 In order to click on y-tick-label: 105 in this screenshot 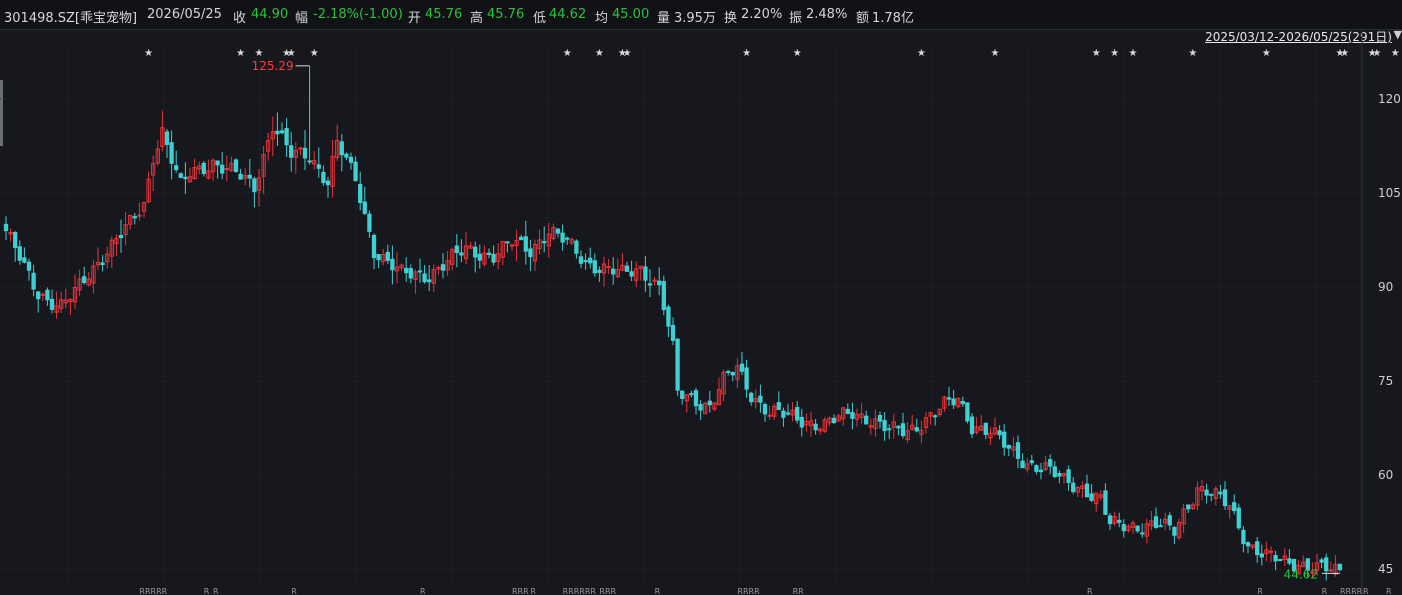, I will do `click(1389, 193)`.